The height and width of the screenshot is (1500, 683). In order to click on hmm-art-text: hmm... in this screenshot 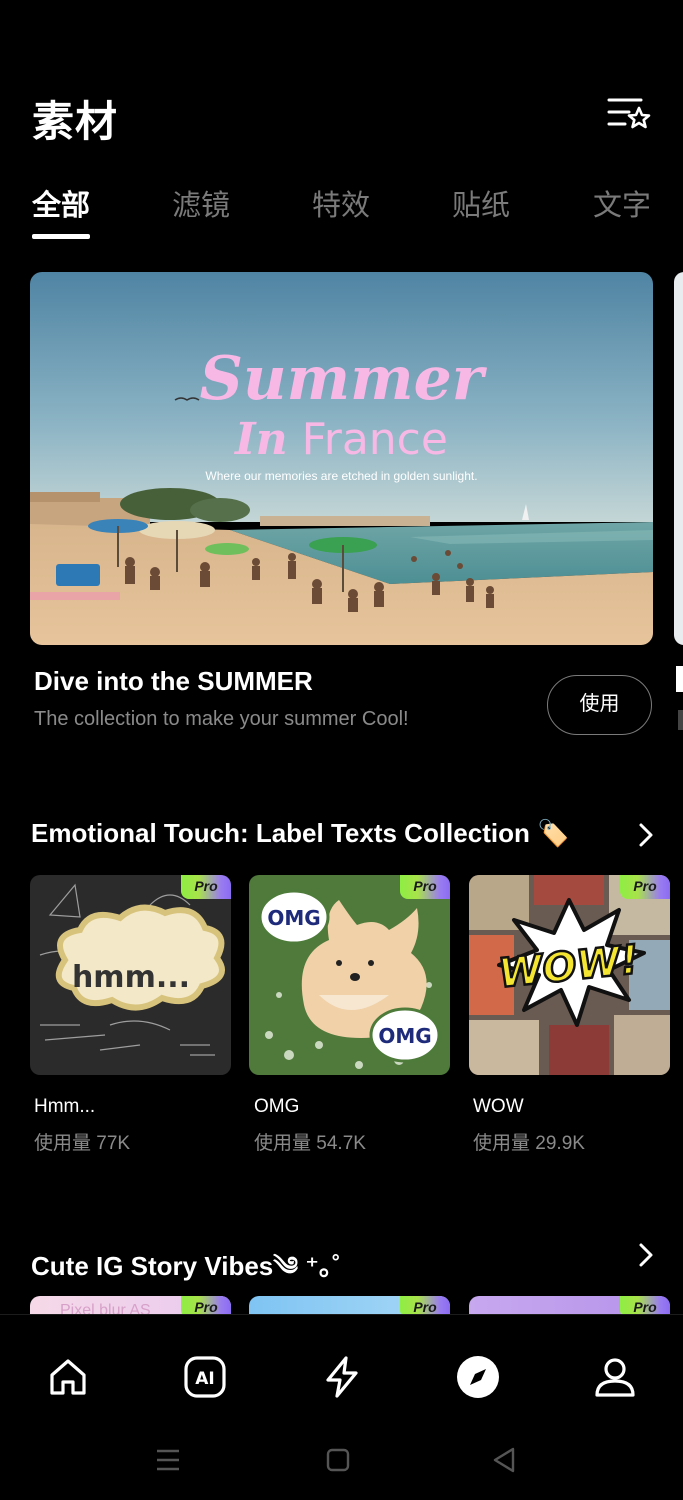, I will do `click(131, 977)`.